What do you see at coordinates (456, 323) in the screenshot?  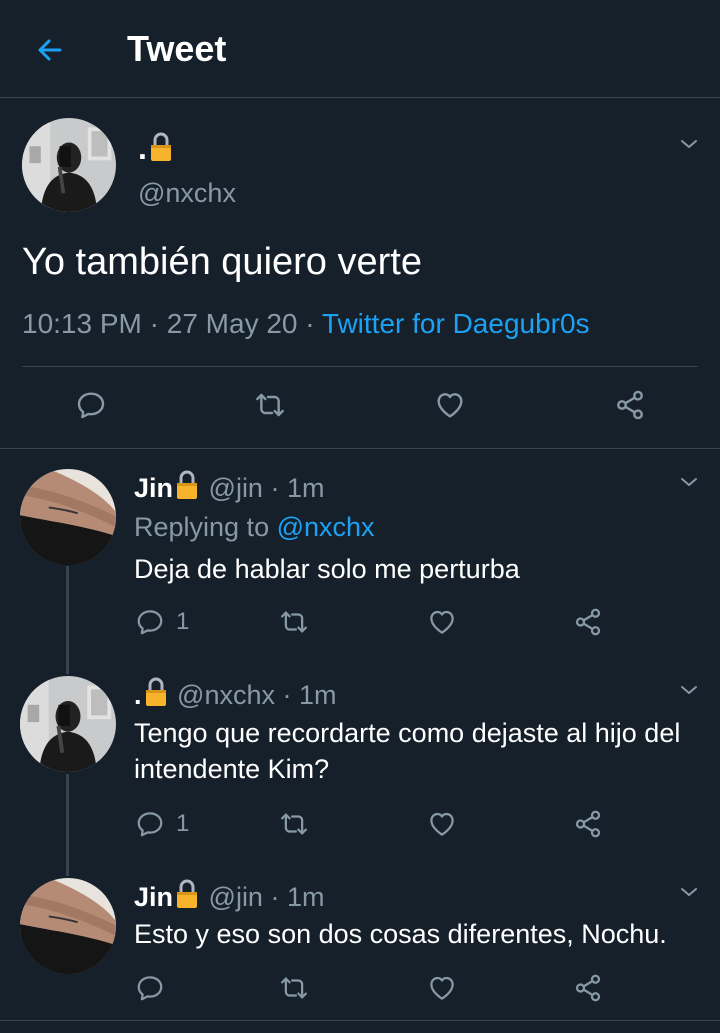 I see `tweet-client-link: Twitter for Daegubr0s` at bounding box center [456, 323].